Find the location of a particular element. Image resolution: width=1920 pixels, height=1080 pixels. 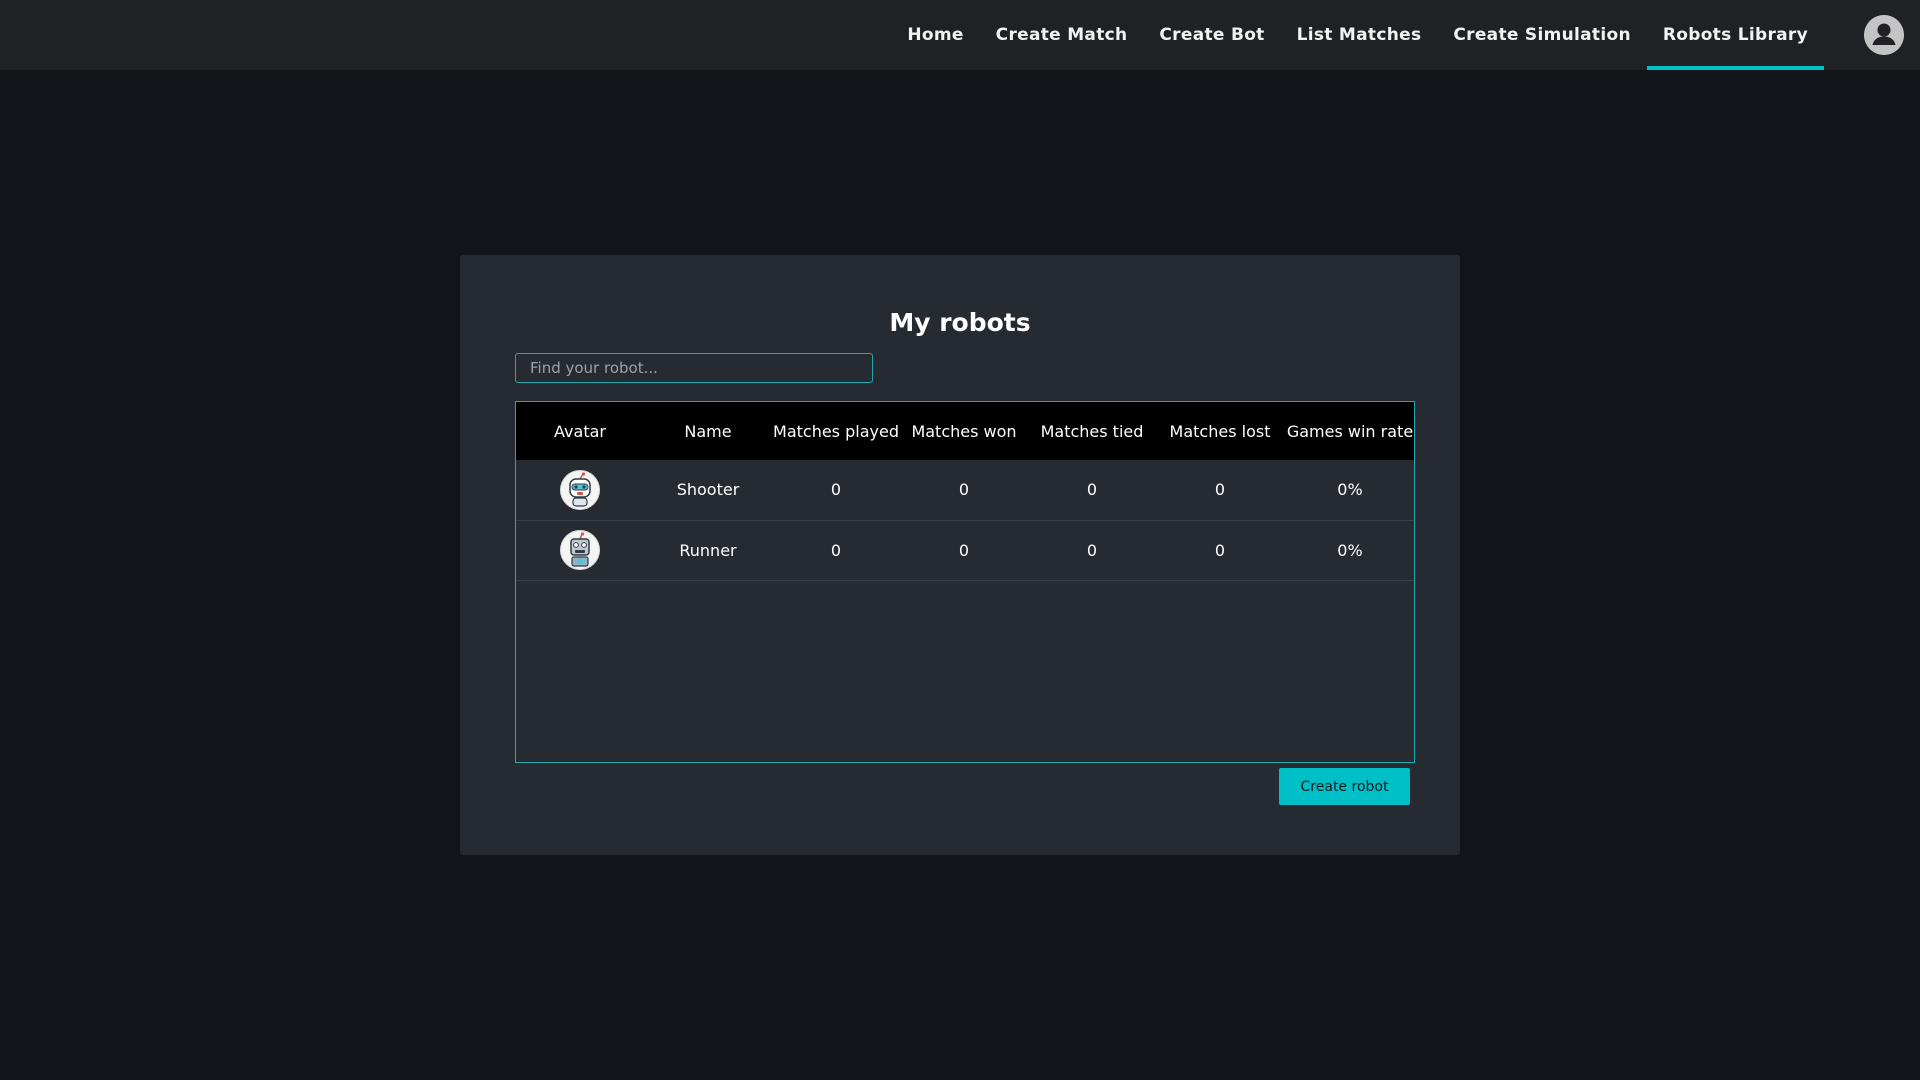

nav-robots-library: Robots Library is located at coordinates (1735, 35).